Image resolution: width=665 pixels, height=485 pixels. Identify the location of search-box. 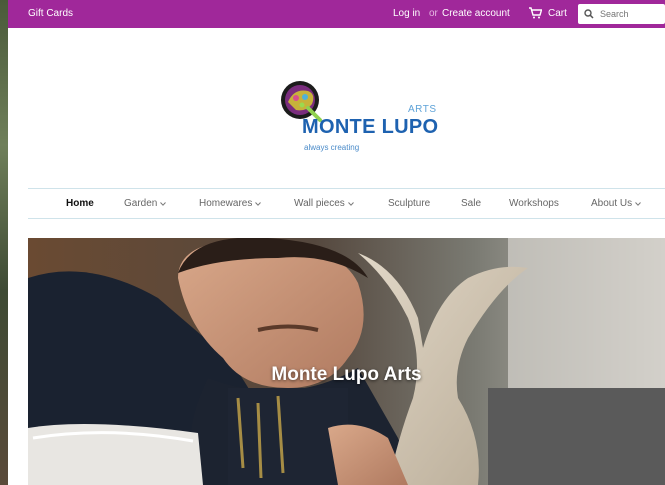
(621, 14).